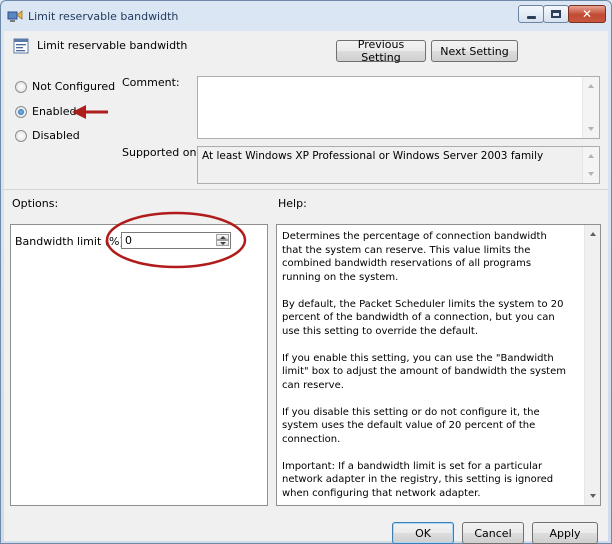 This screenshot has height=544, width=612. Describe the element at coordinates (54, 111) in the screenshot. I see `radio-enabled-label: Enabled` at that location.